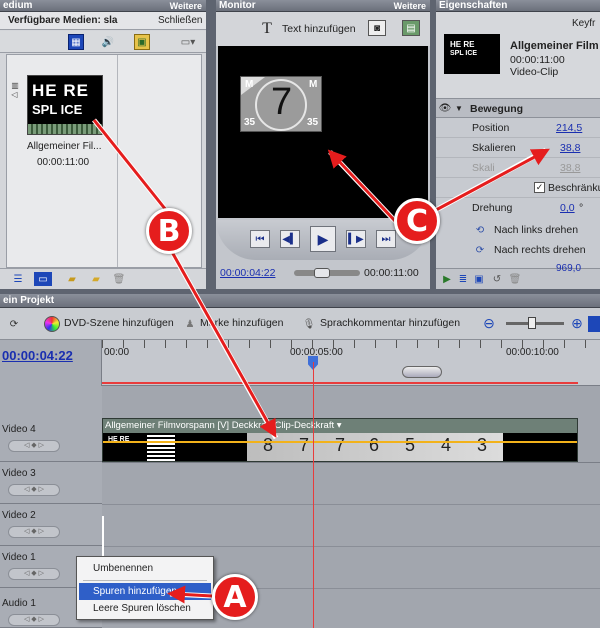  I want to click on callout-b: B, so click(169, 231).